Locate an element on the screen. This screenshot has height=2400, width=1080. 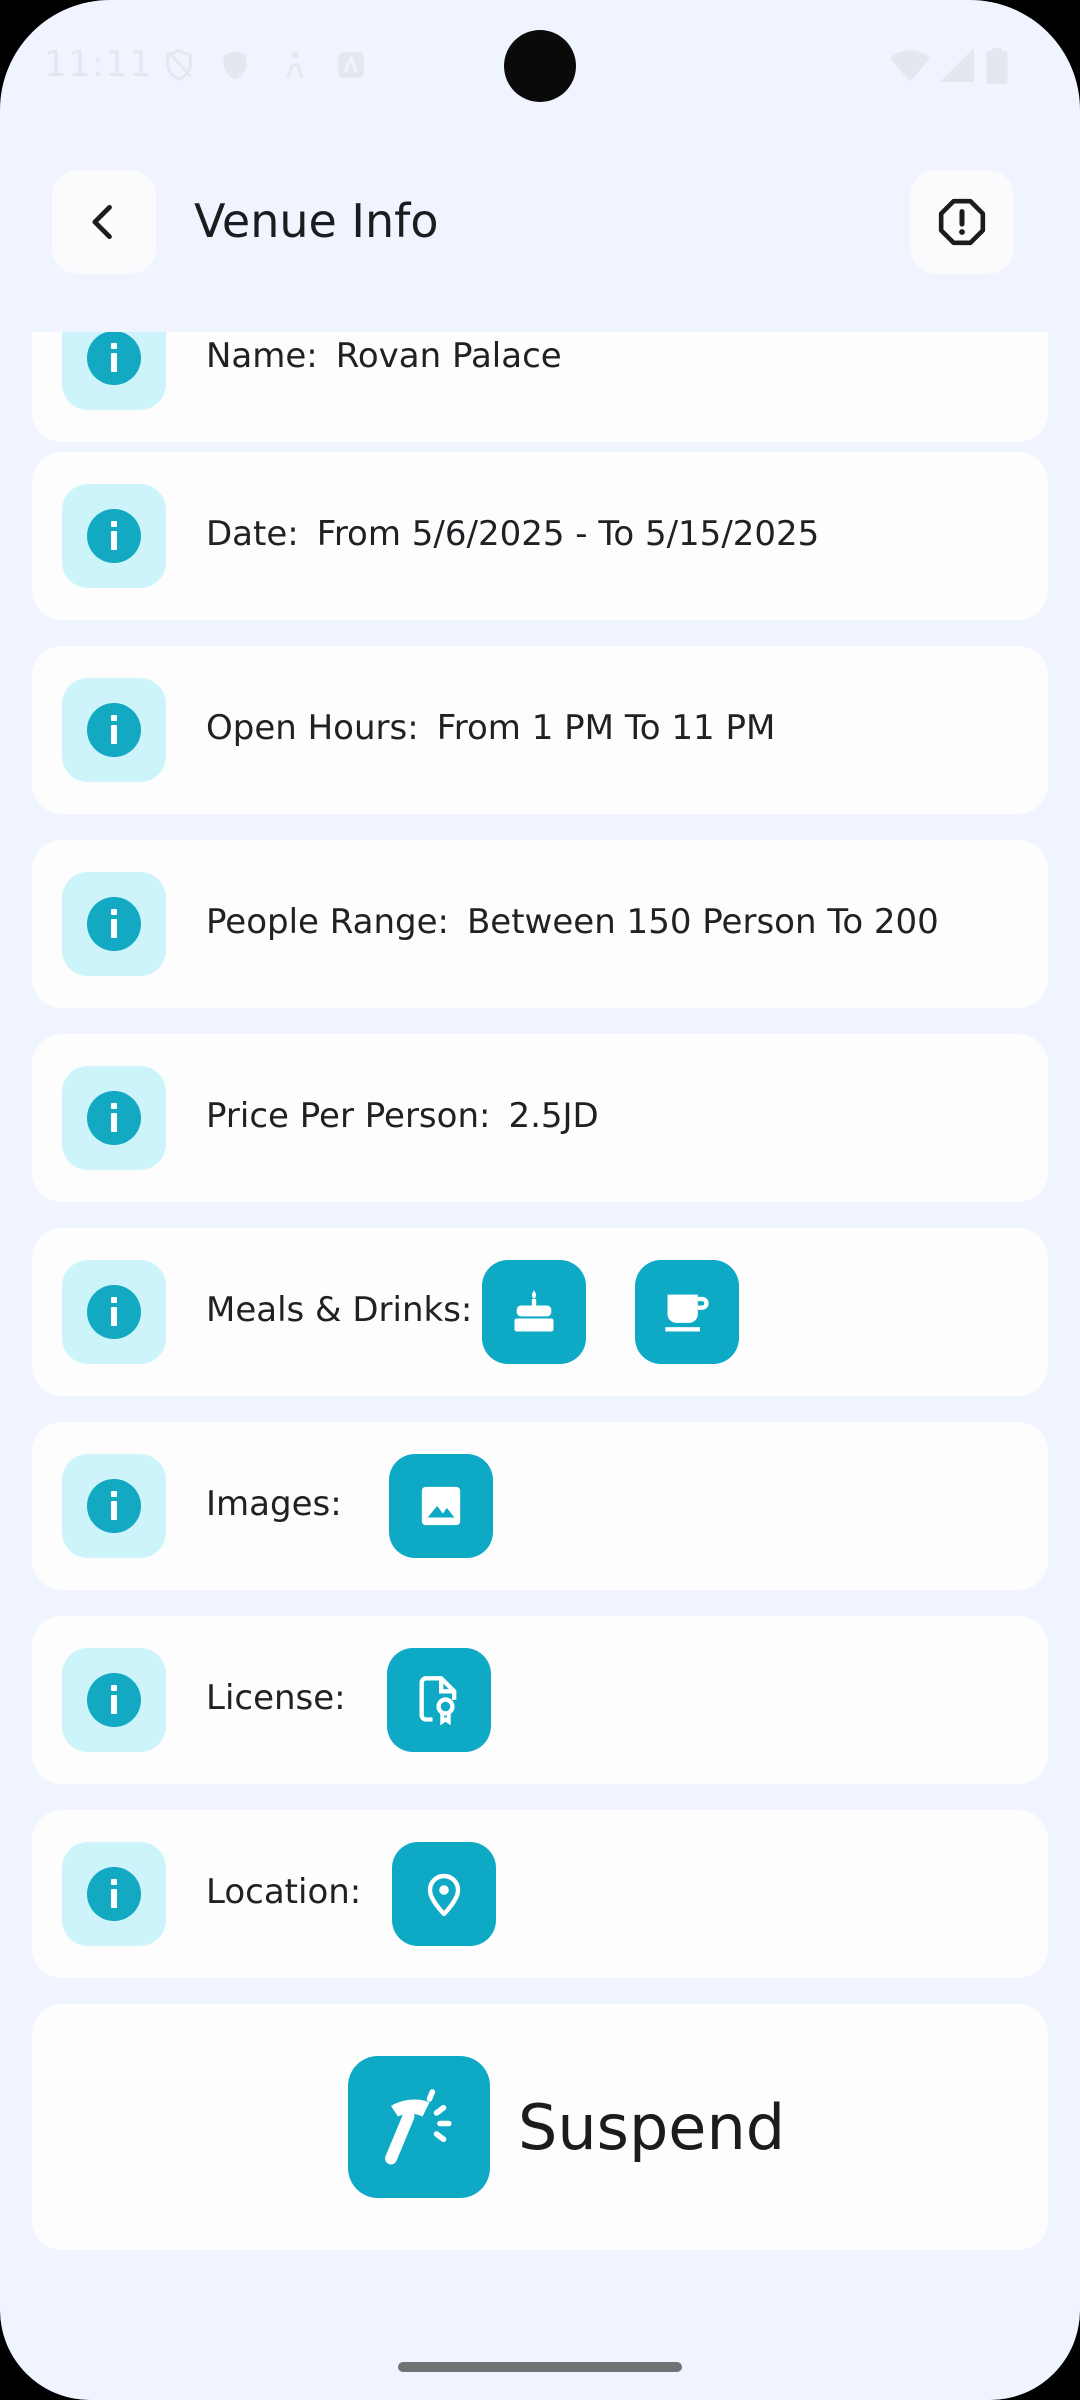
camera-cutout is located at coordinates (540, 66).